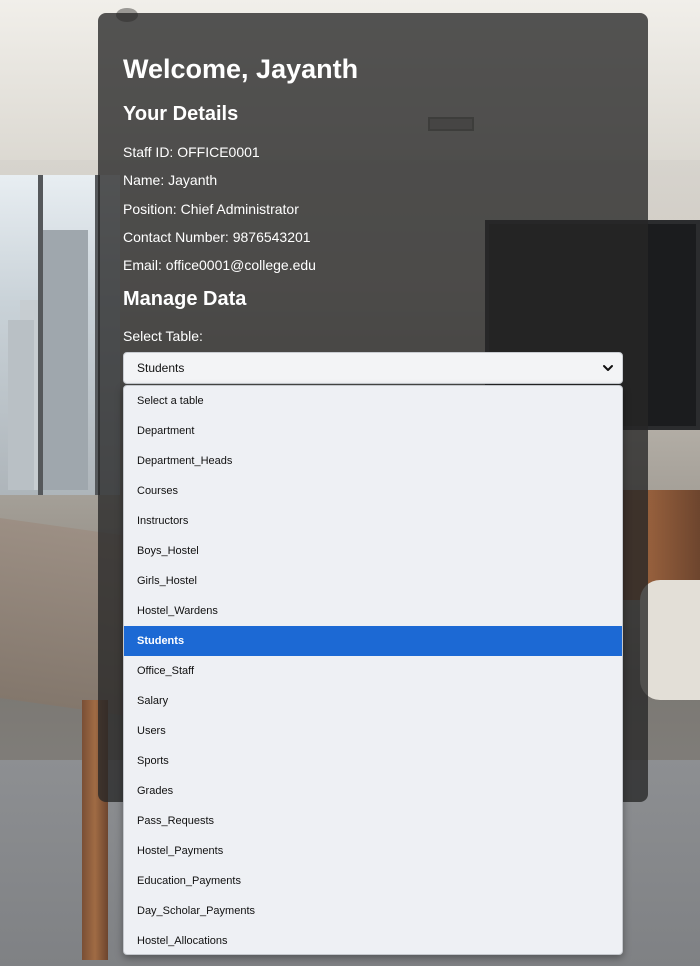 The width and height of the screenshot is (700, 966). What do you see at coordinates (185, 299) in the screenshot?
I see `manage-heading: Manage Data` at bounding box center [185, 299].